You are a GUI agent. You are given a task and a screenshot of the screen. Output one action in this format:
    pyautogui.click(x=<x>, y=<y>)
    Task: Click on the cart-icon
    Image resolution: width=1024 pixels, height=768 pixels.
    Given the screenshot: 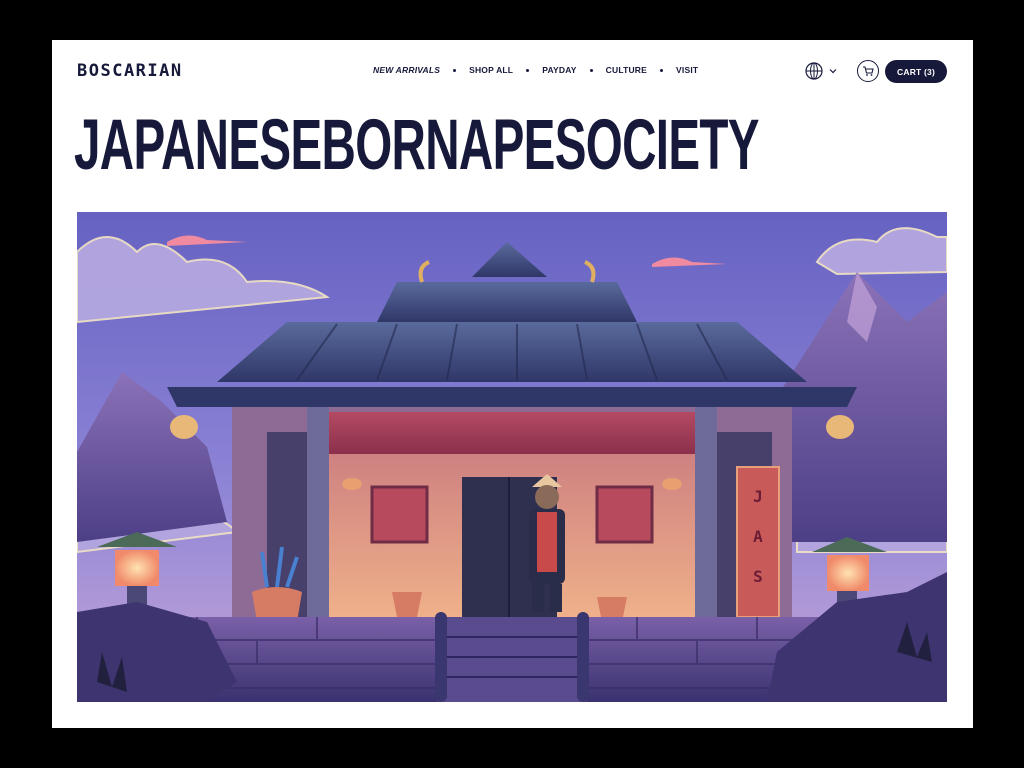 What is the action you would take?
    pyautogui.click(x=868, y=71)
    